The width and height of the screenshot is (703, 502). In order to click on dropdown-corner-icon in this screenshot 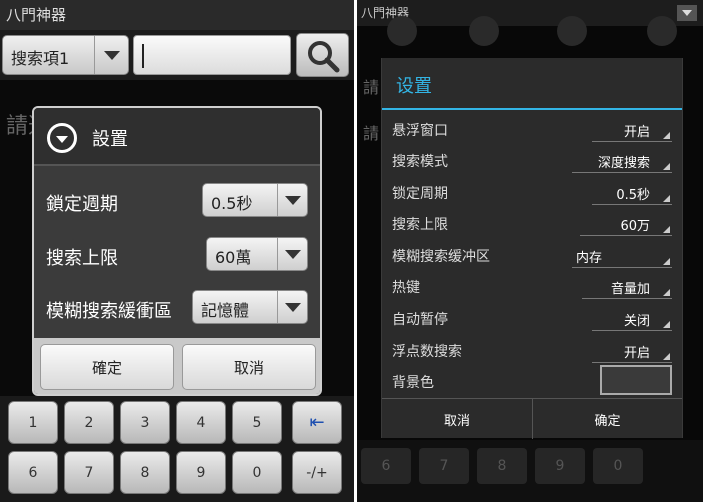, I will do `click(687, 13)`.